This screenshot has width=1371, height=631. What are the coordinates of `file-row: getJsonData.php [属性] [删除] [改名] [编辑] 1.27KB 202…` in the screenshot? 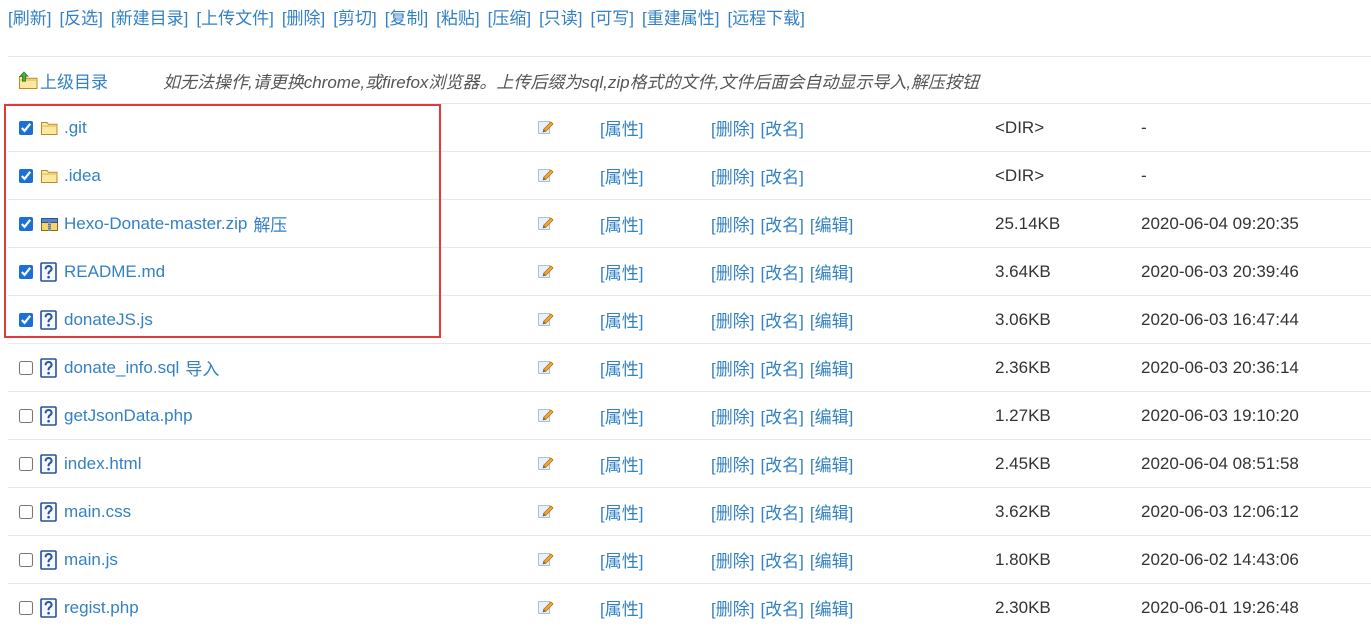 It's located at (689, 415).